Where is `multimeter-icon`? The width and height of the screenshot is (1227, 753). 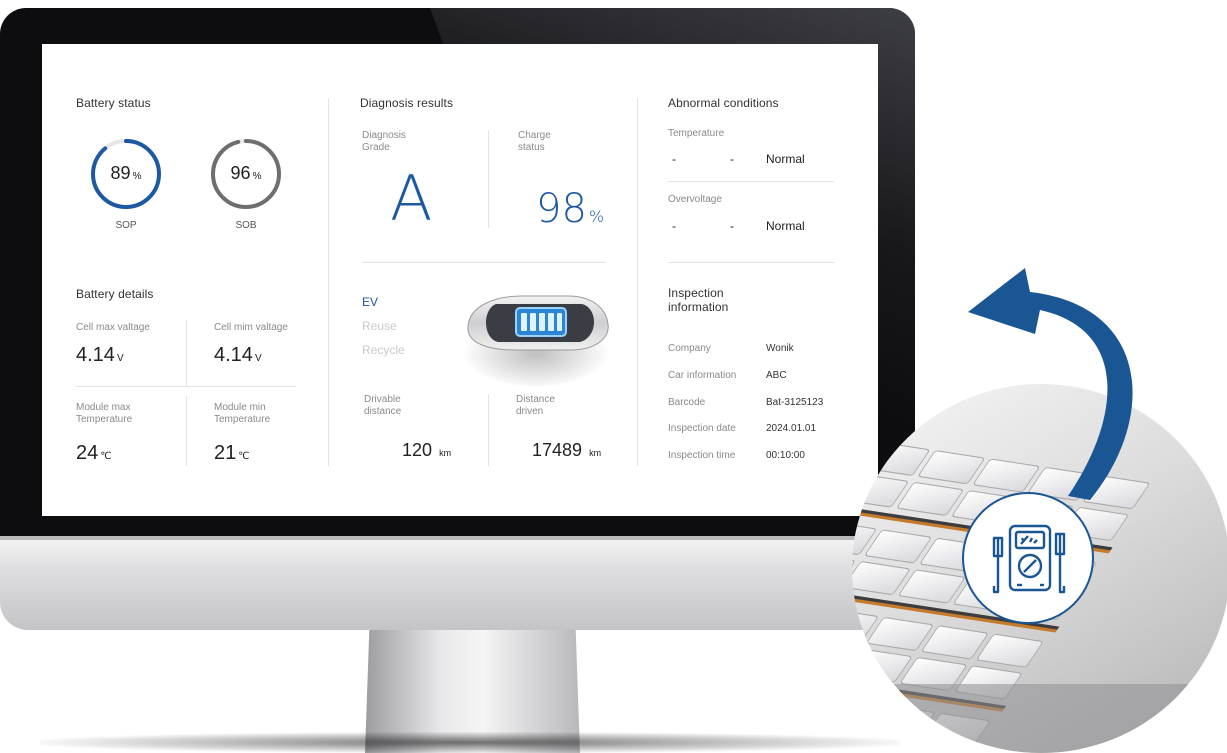
multimeter-icon is located at coordinates (1029, 559).